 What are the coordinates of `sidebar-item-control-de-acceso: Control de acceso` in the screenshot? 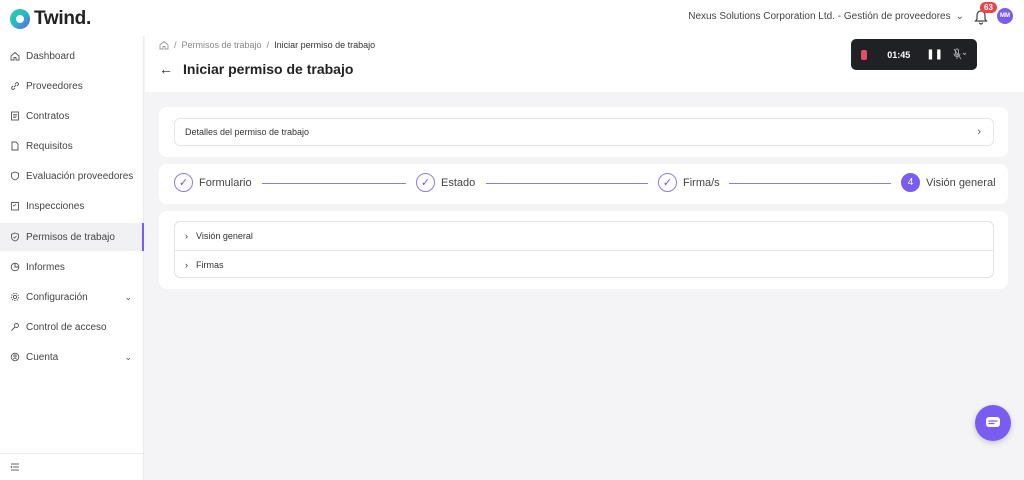 It's located at (72, 327).